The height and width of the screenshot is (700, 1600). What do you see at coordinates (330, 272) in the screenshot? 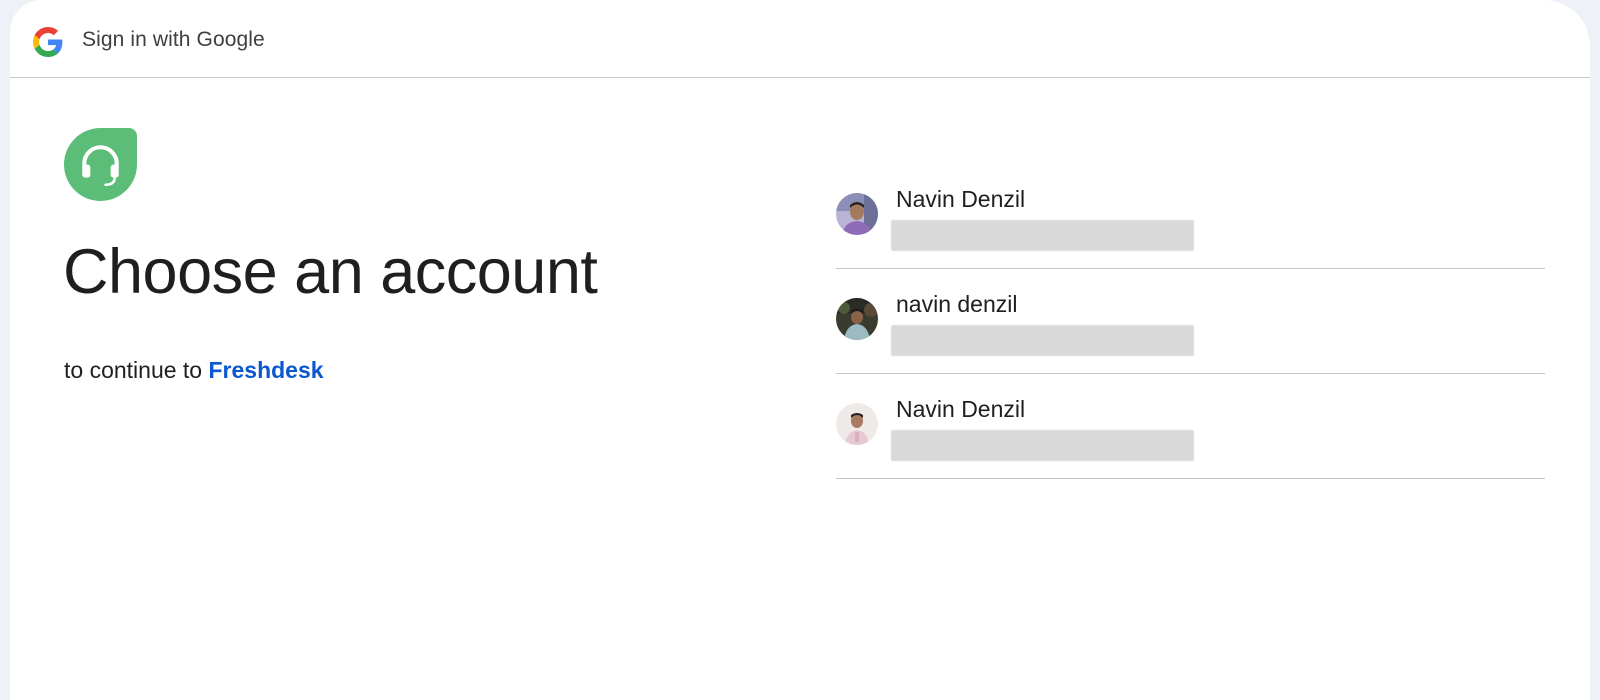
I see `page-title: Choose an account` at bounding box center [330, 272].